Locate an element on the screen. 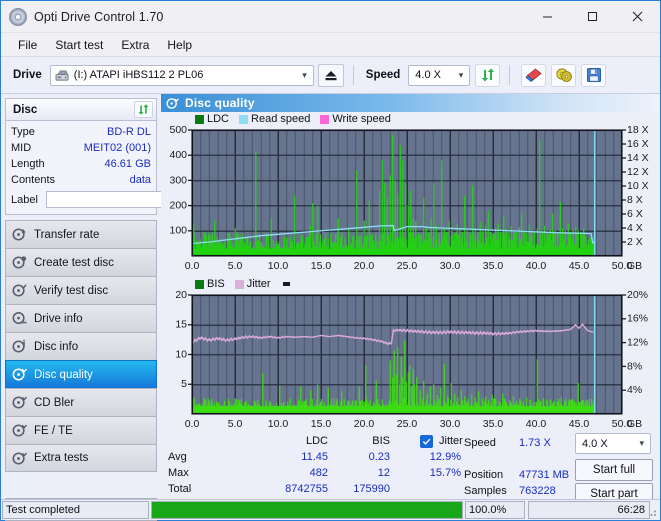 This screenshot has height=521, width=661. legend-label-ldc: LDC is located at coordinates (218, 119).